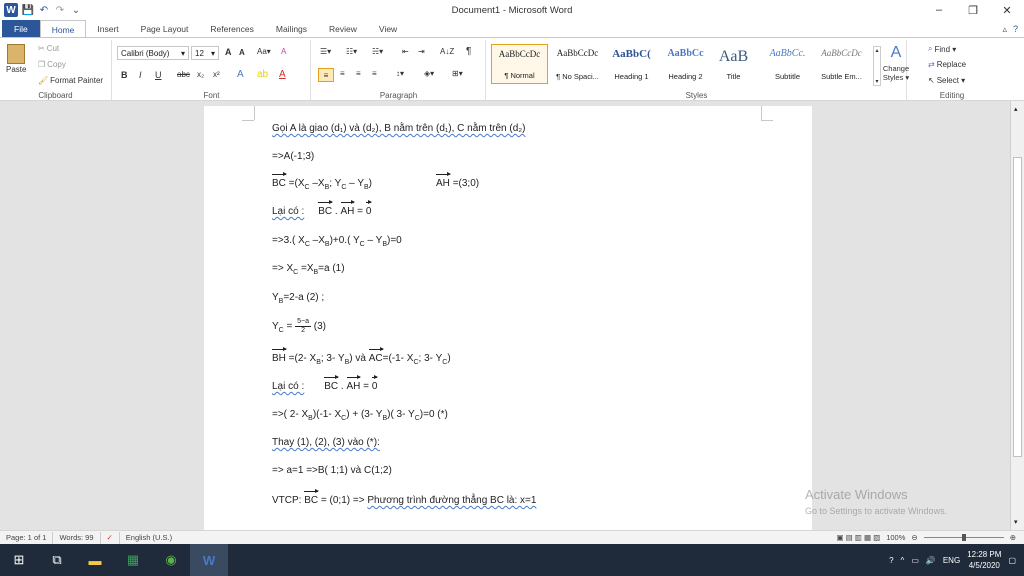 The height and width of the screenshot is (576, 1024). I want to click on text-effects-icon: A, so click(240, 74).